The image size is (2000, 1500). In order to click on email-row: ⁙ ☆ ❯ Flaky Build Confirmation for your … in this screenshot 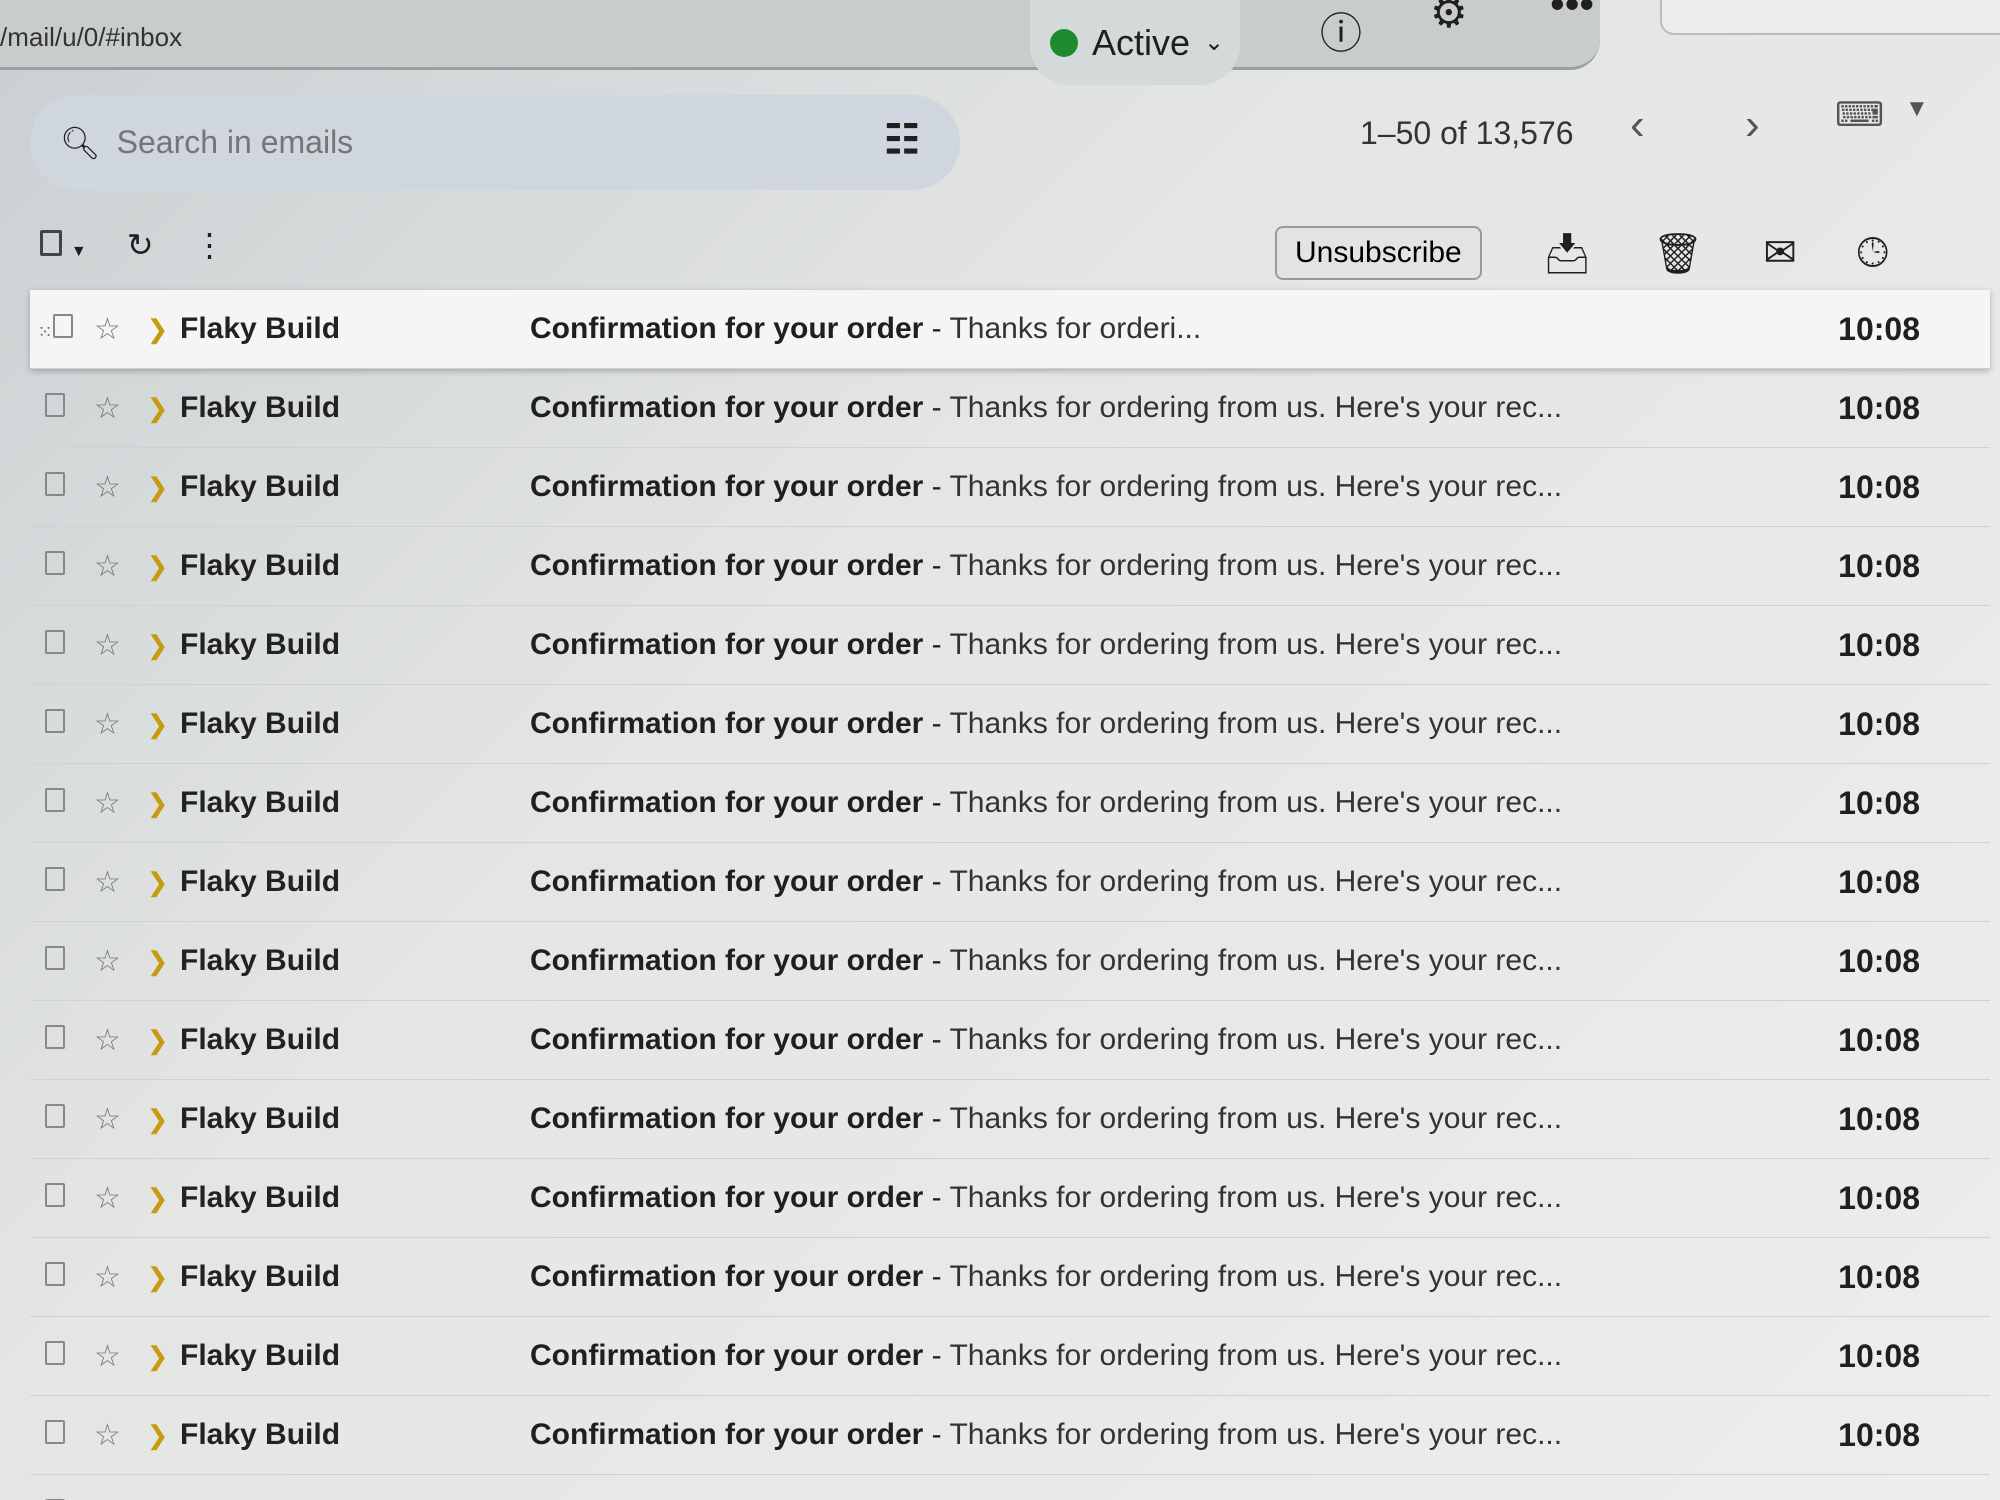, I will do `click(1010, 297)`.